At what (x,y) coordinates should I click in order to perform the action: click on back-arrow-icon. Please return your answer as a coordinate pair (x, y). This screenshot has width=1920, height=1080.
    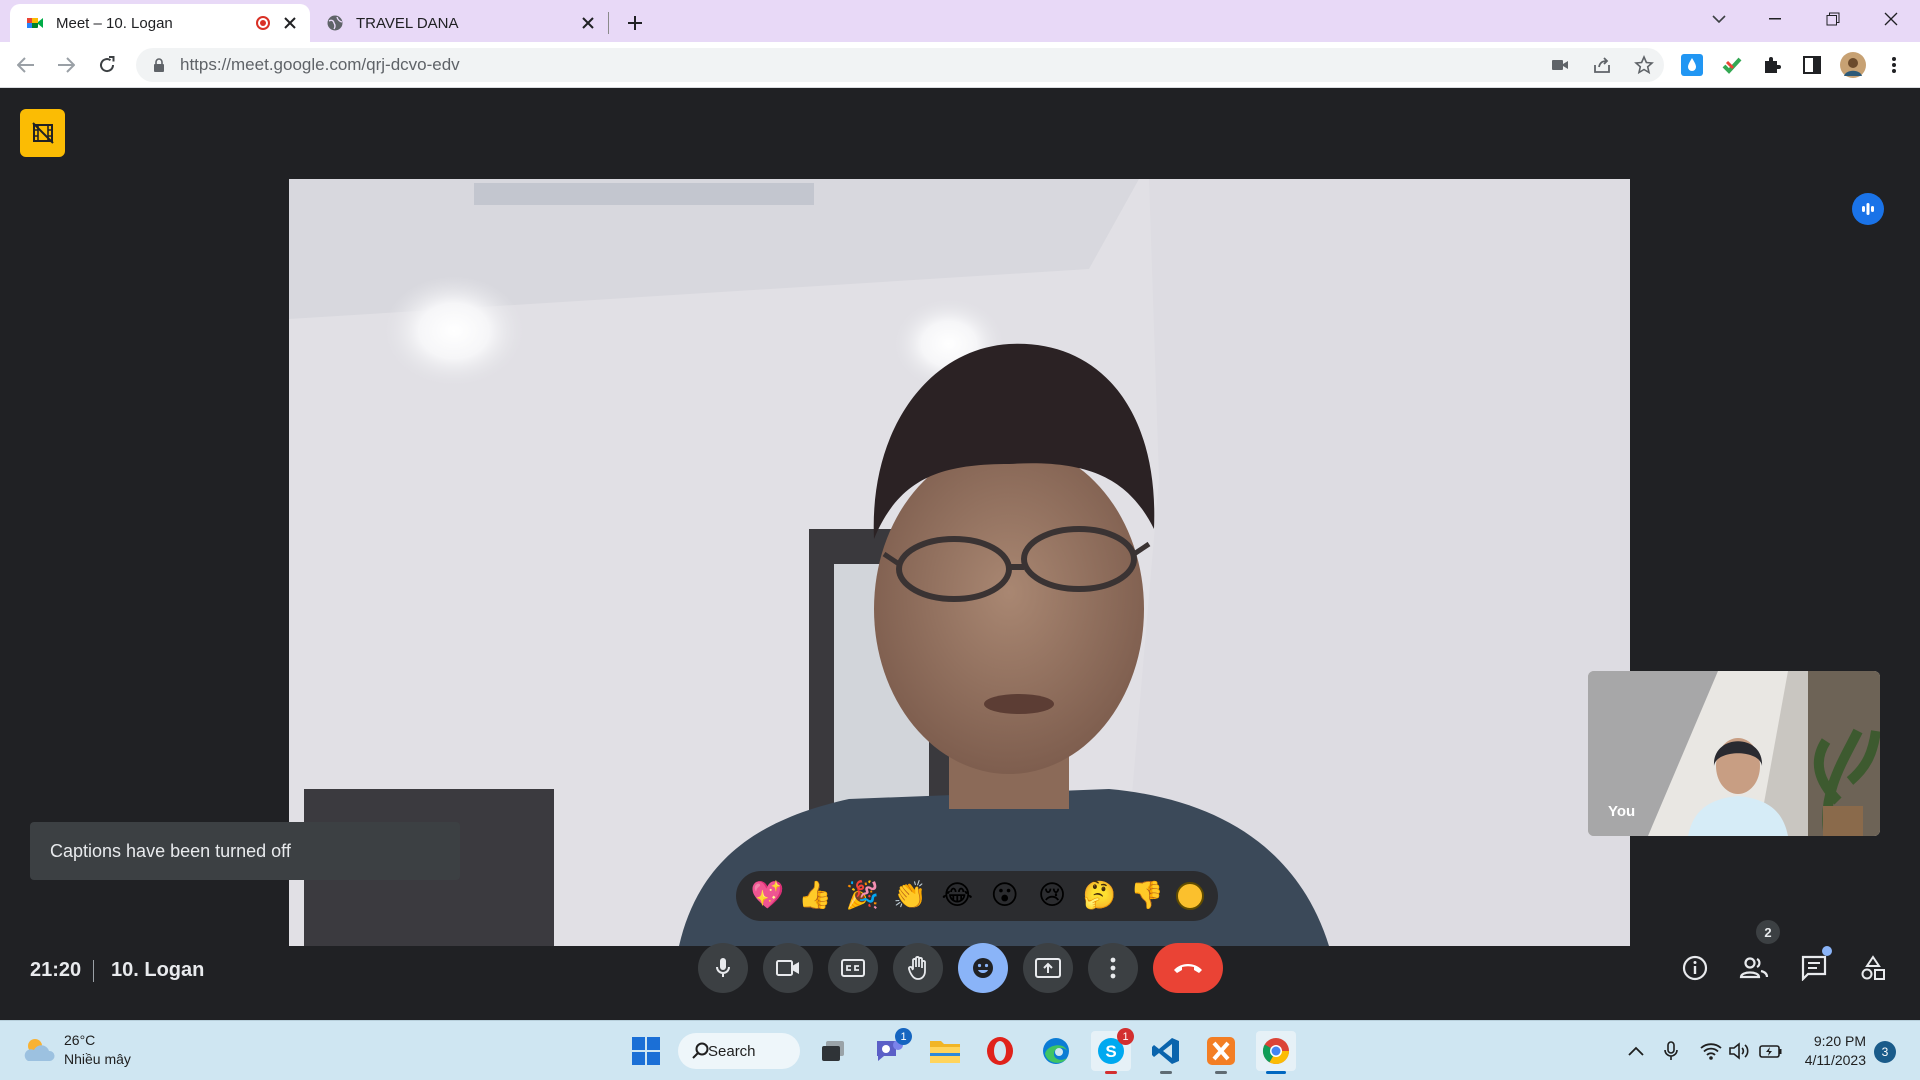
    Looking at the image, I should click on (25, 65).